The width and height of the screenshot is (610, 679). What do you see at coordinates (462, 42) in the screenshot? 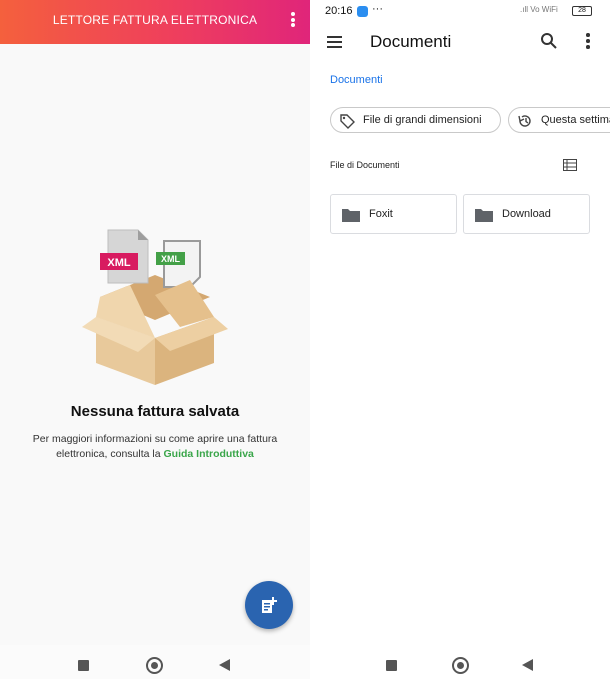
I see `top-app-bar: Documenti` at bounding box center [462, 42].